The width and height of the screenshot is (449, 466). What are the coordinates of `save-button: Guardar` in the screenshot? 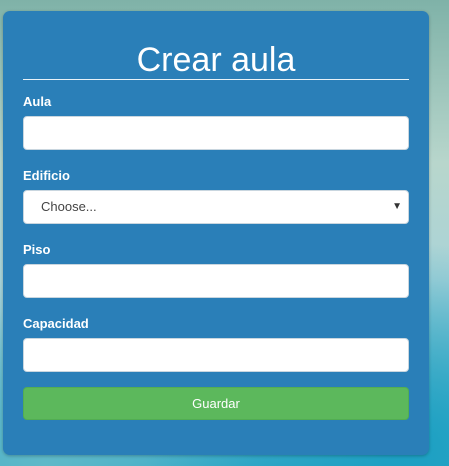 It's located at (216, 403).